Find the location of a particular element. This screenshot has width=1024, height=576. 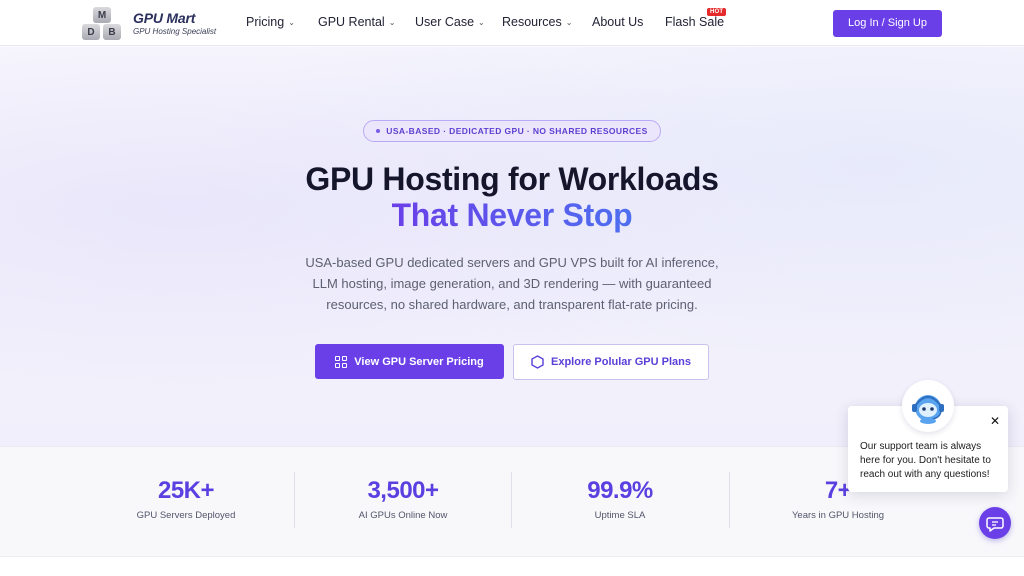

stat-ai-gpus-online: 3,500+ AI GPUs Online Now is located at coordinates (403, 499).